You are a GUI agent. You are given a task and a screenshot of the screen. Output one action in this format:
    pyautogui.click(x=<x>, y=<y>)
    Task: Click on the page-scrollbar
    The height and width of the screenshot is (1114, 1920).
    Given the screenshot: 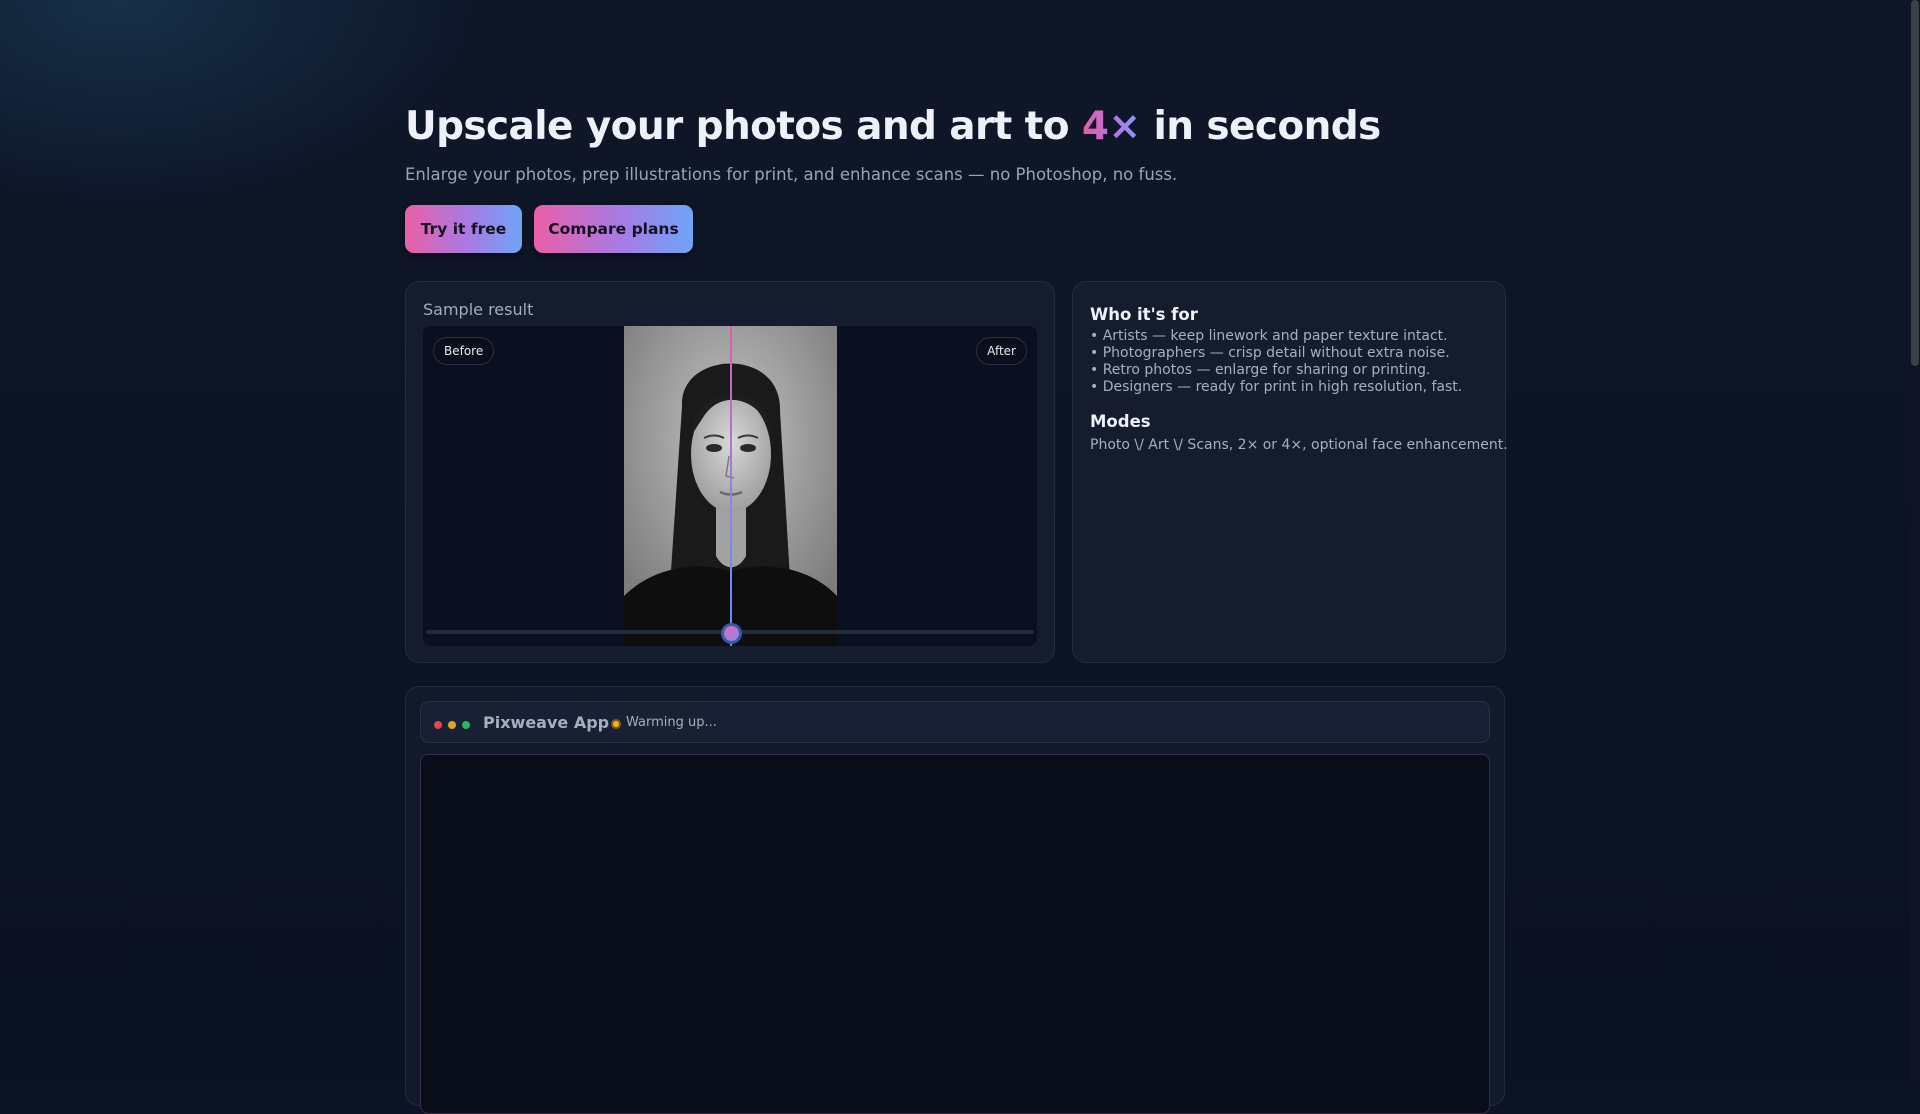 What is the action you would take?
    pyautogui.click(x=1915, y=540)
    